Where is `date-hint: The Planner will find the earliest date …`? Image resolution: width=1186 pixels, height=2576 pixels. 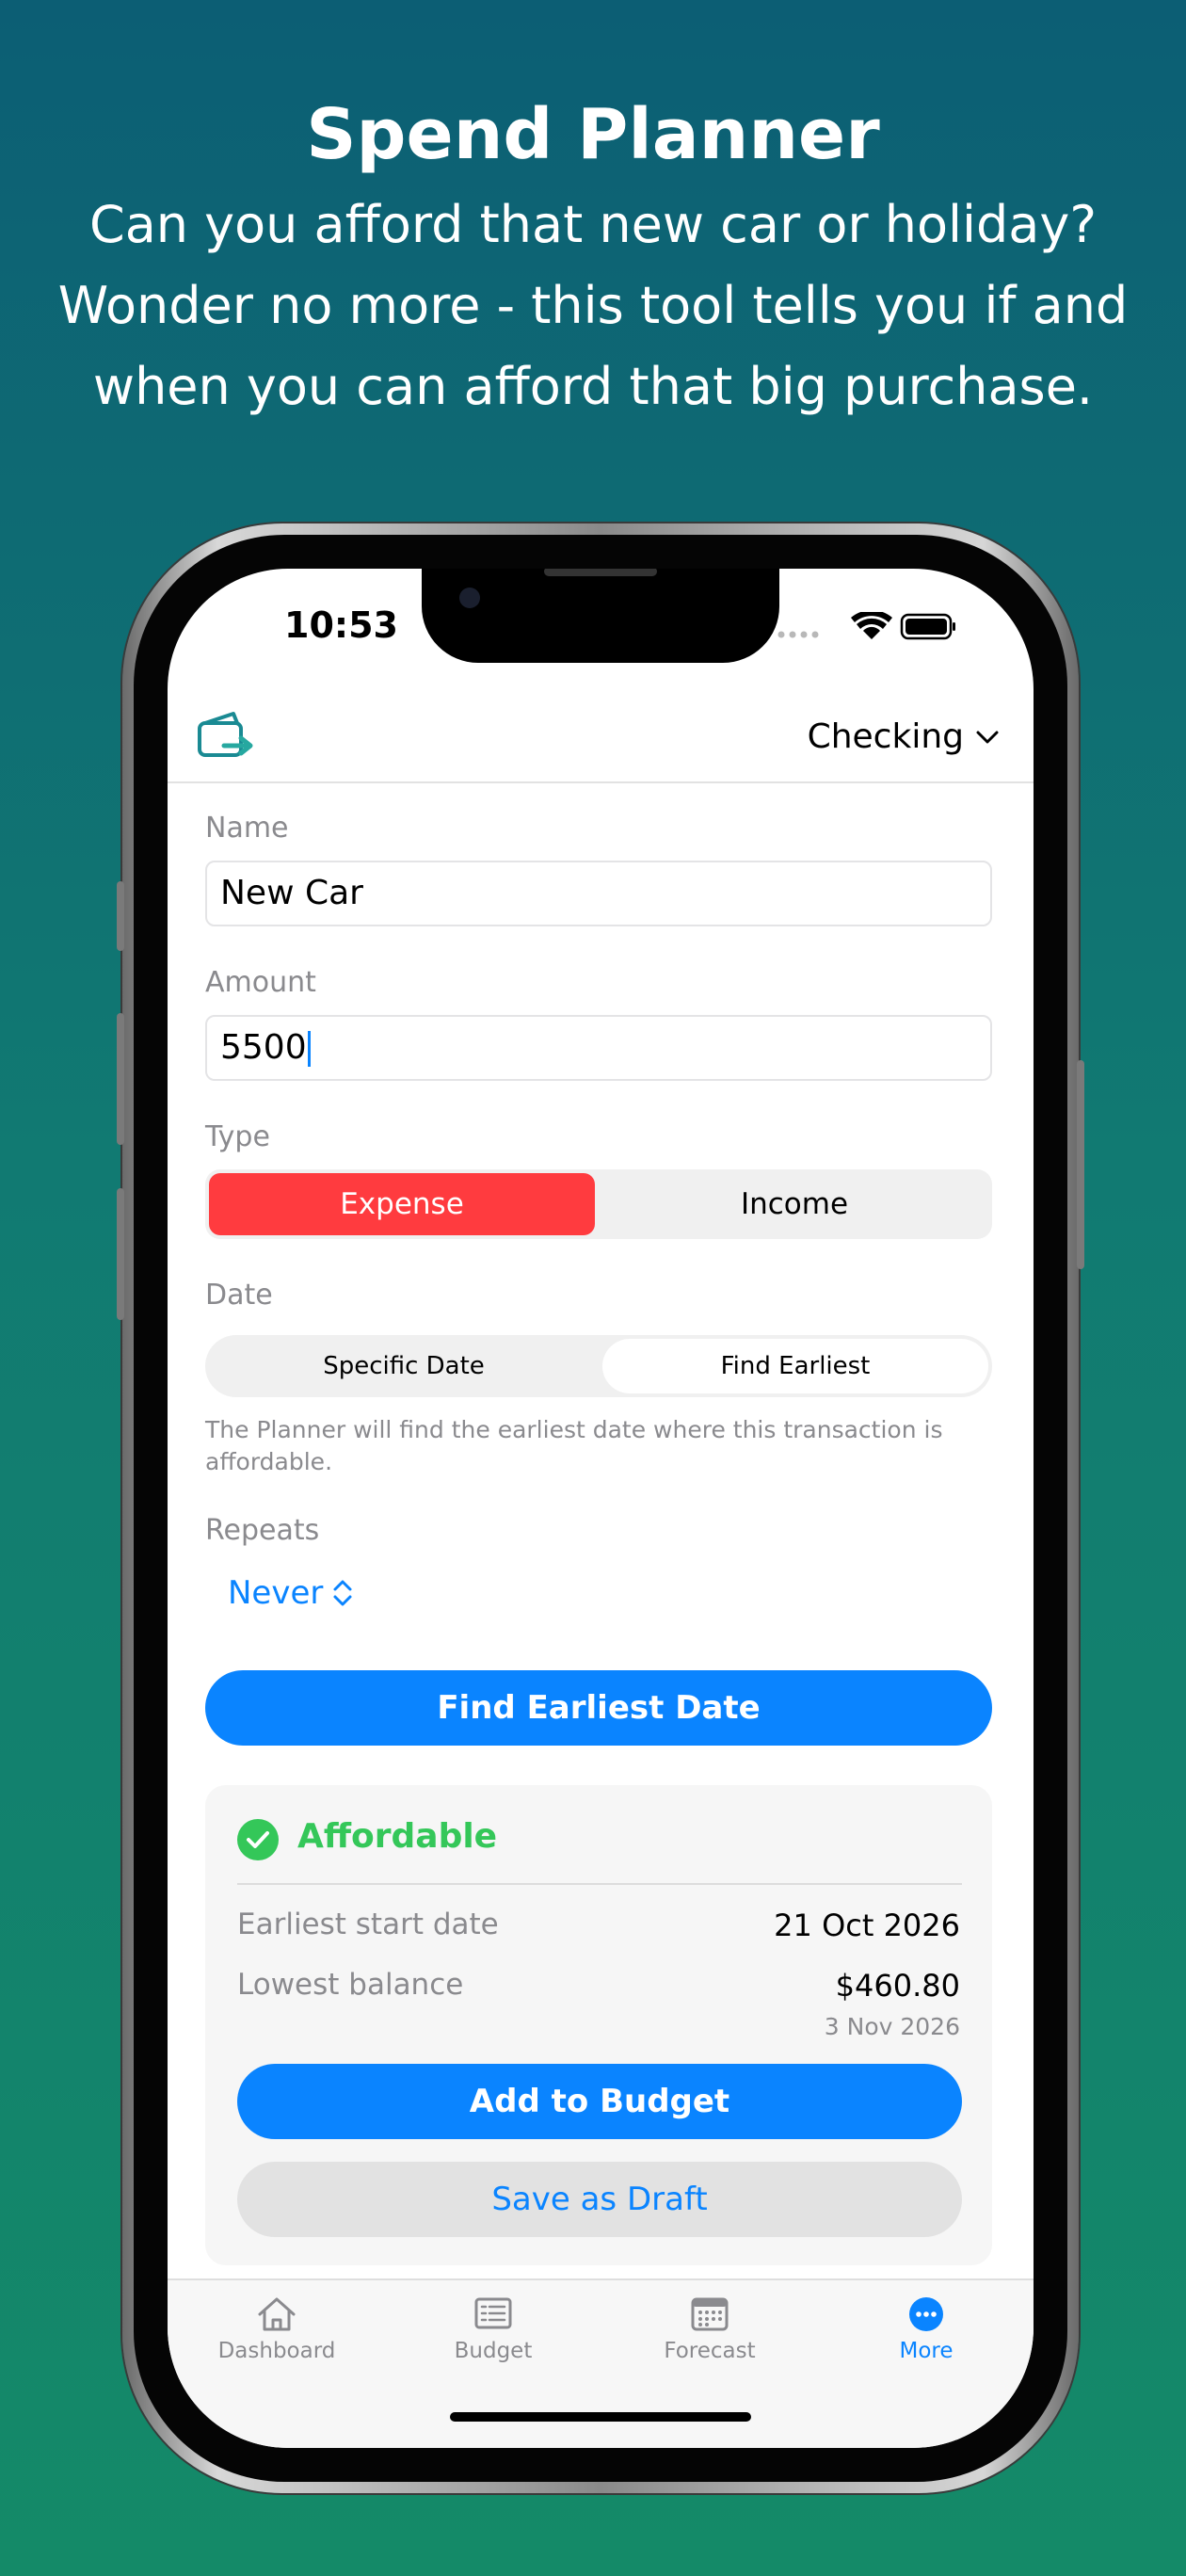 date-hint: The Planner will find the earliest date … is located at coordinates (574, 1445).